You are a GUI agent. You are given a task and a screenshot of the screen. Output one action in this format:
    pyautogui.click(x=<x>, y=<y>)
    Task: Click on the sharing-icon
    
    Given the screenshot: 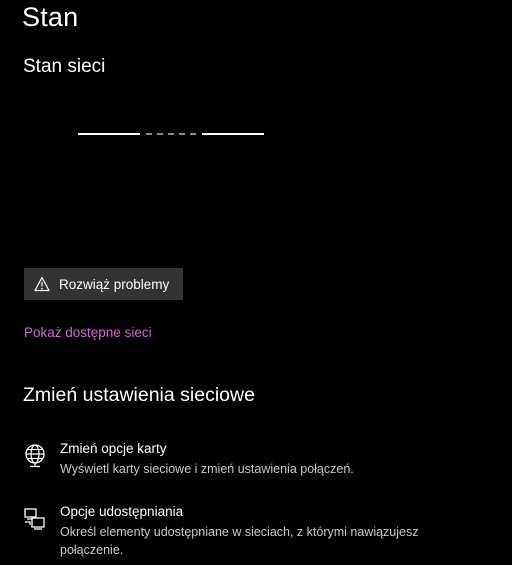 What is the action you would take?
    pyautogui.click(x=35, y=519)
    